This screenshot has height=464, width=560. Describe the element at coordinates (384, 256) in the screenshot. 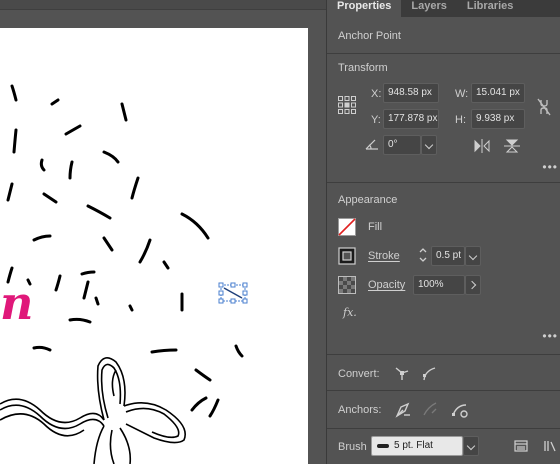

I see `stroke-label: Stroke` at that location.